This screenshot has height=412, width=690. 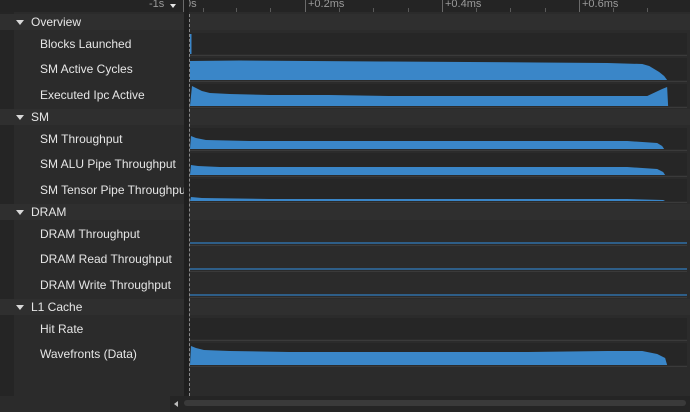 I want to click on executed-ipc-chart, so click(x=429, y=96).